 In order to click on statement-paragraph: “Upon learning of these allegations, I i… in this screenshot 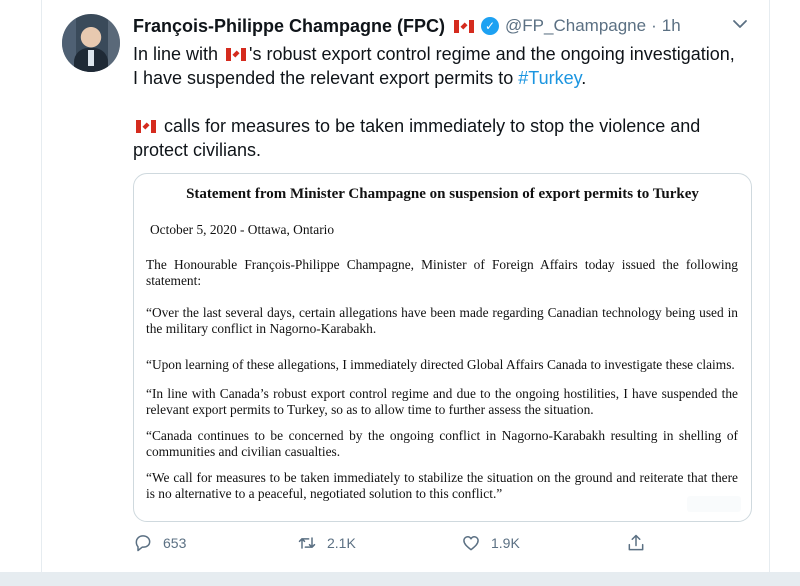, I will do `click(440, 364)`.